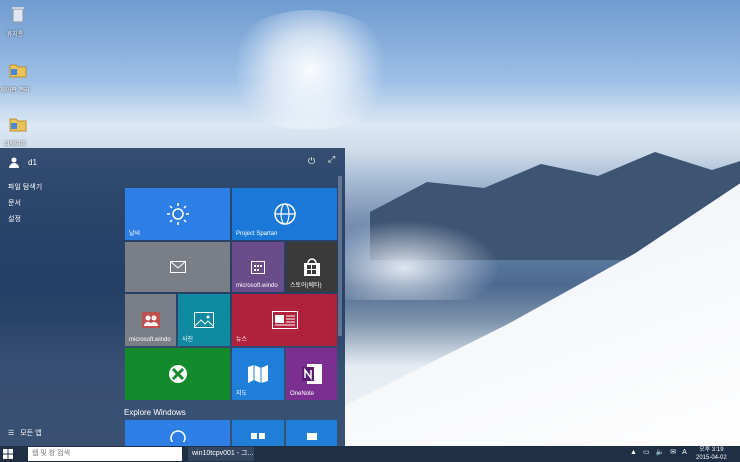 The width and height of the screenshot is (740, 462). I want to click on scrollbar, so click(340, 256).